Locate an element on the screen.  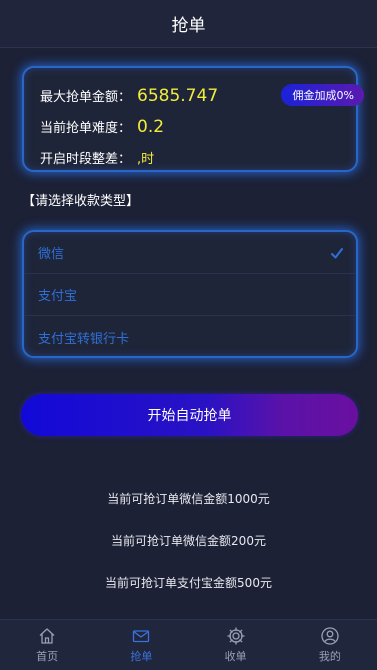
mail-icon is located at coordinates (141, 636).